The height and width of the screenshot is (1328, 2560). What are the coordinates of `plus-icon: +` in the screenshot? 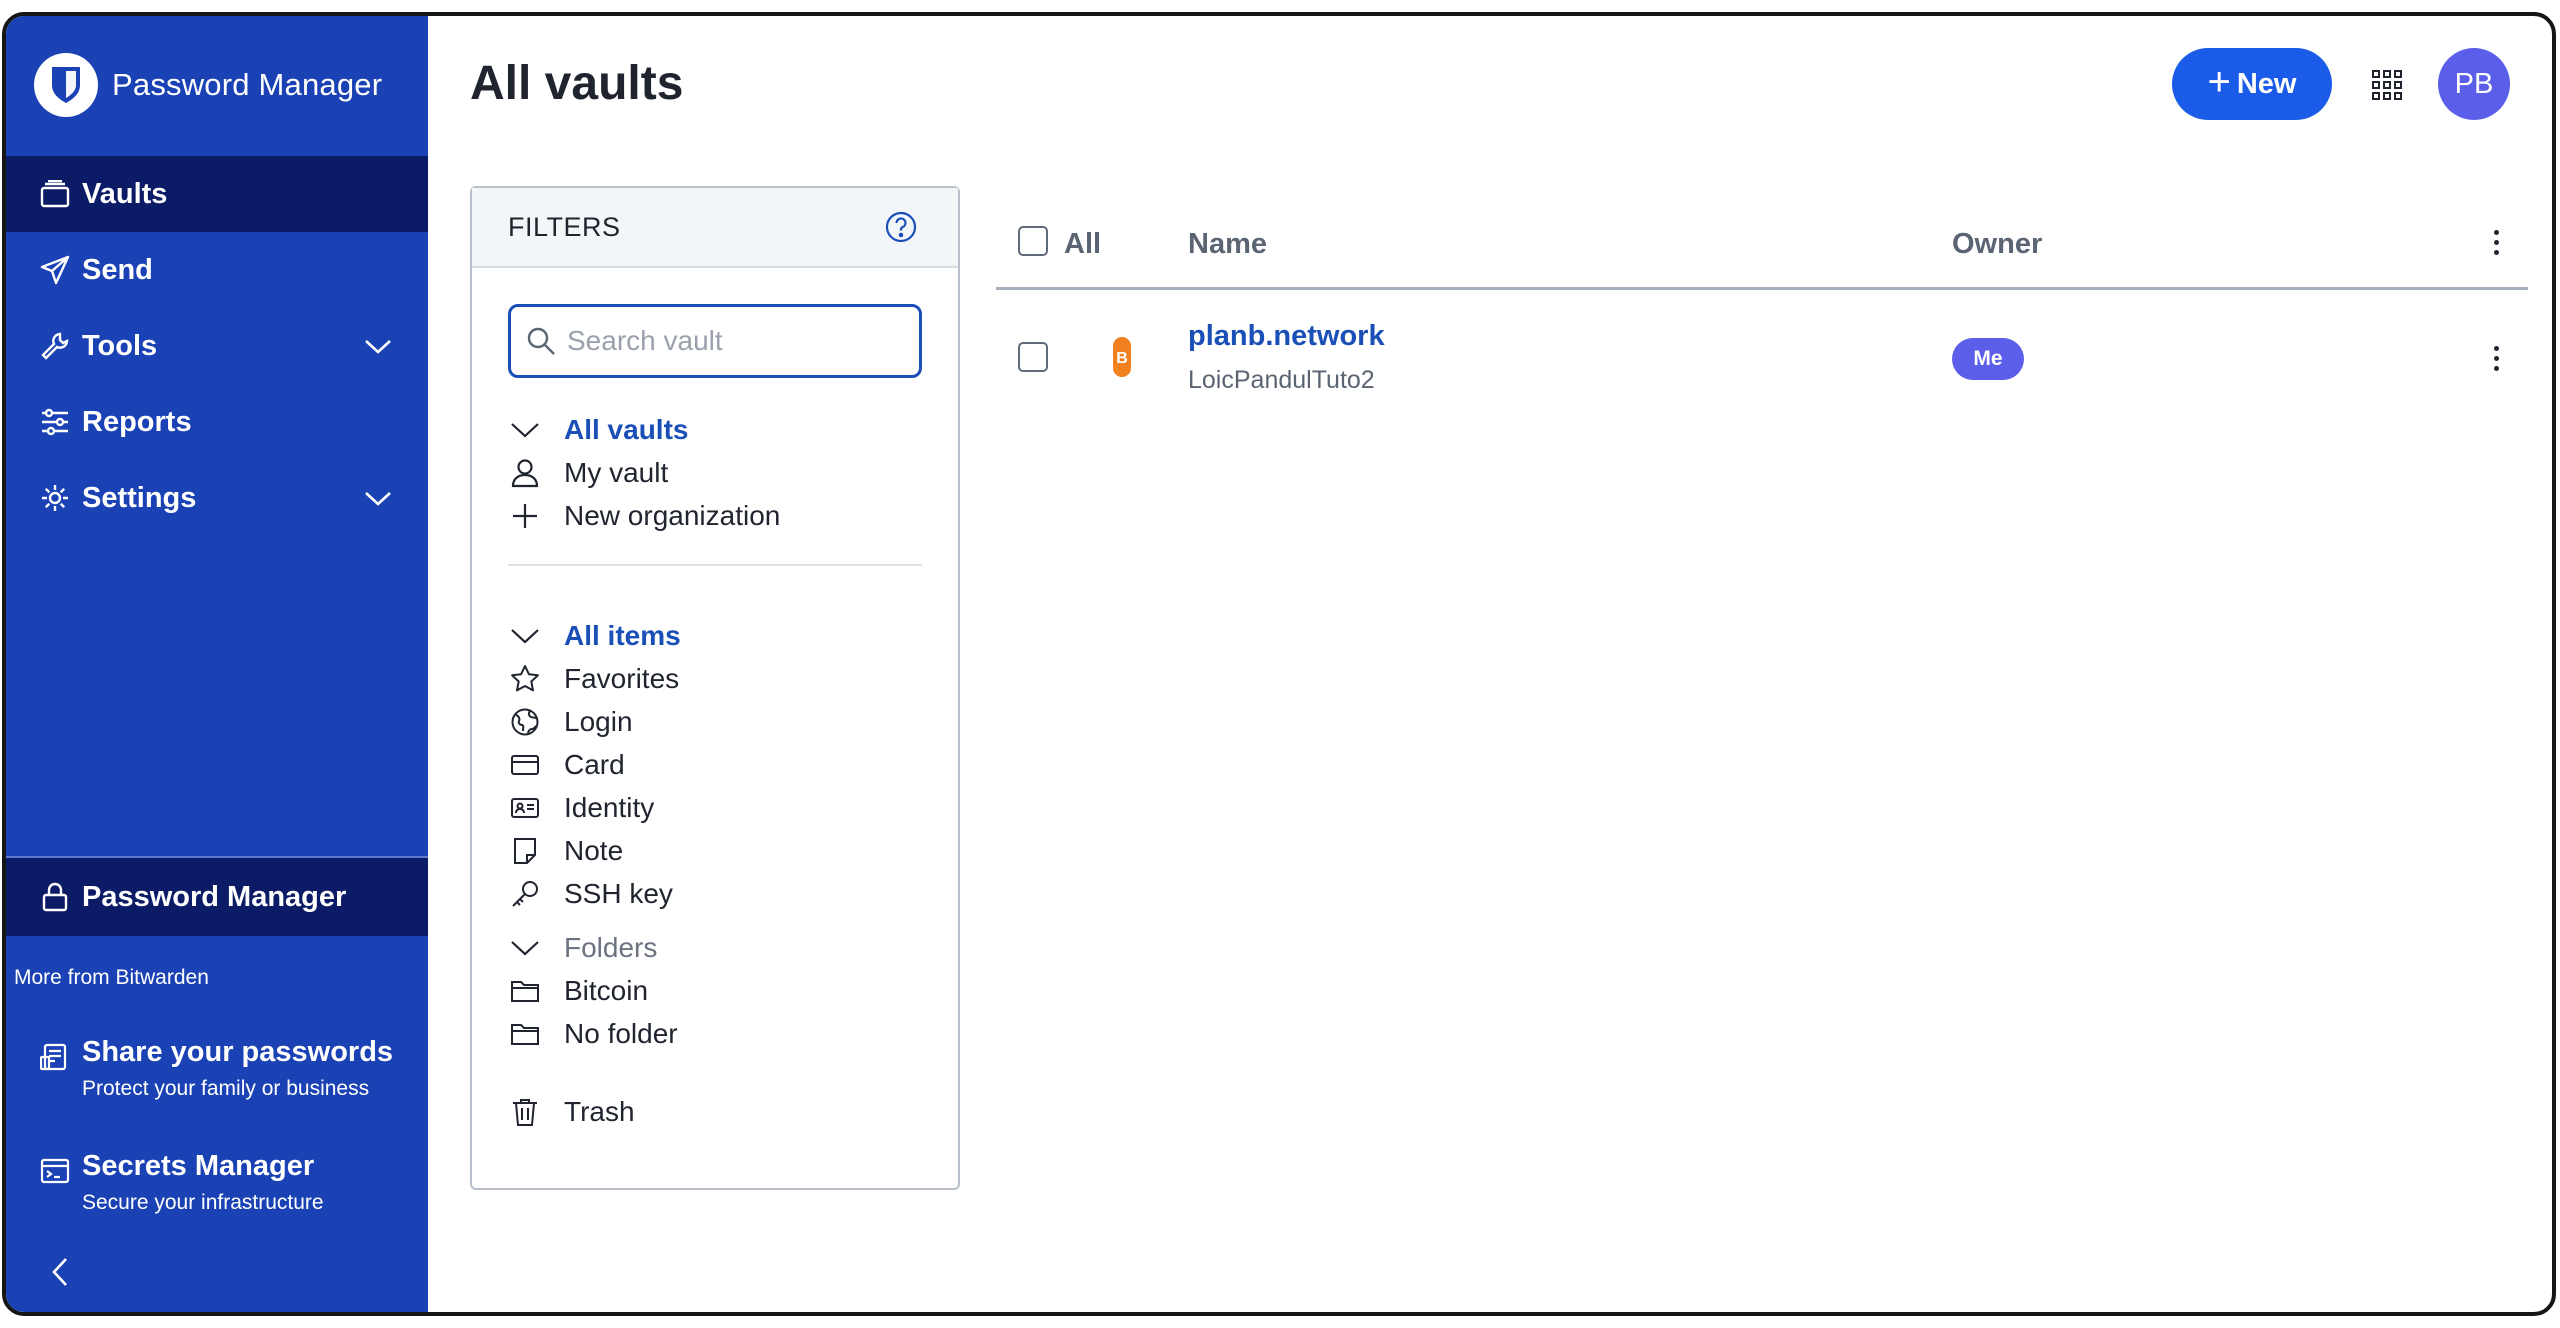 It's located at (2219, 82).